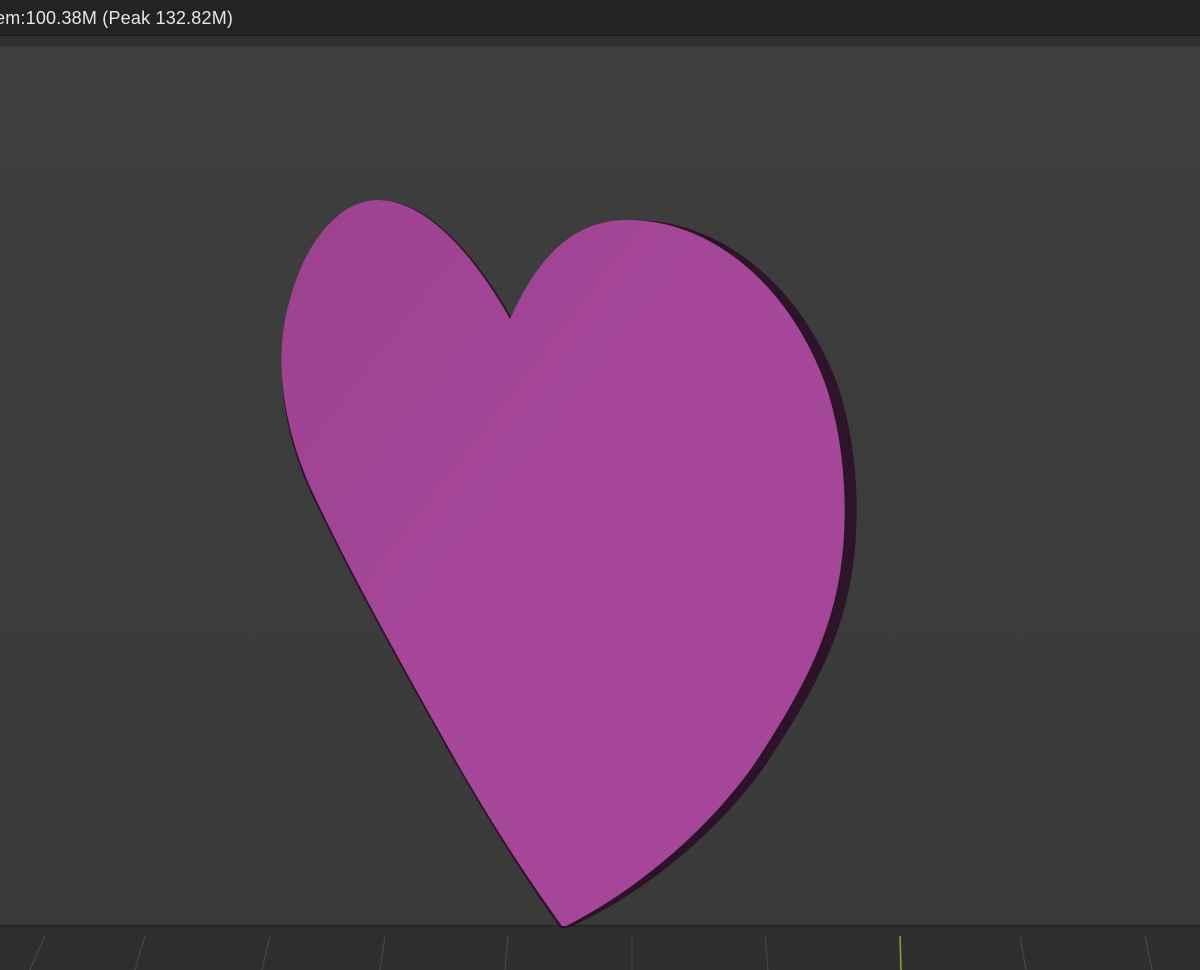  Describe the element at coordinates (117, 18) in the screenshot. I see `memory-stats: em:100.38M (Peak 132.82M)` at that location.